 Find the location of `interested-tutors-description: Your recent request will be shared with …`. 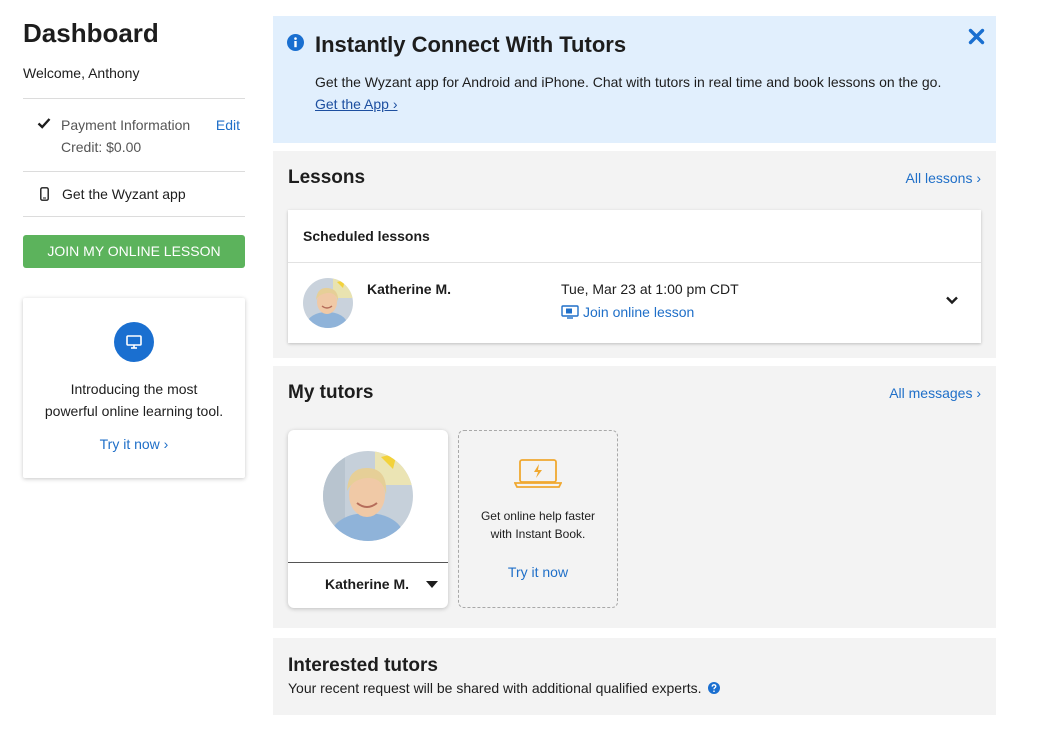

interested-tutors-description: Your recent request will be shared with … is located at coordinates (495, 688).